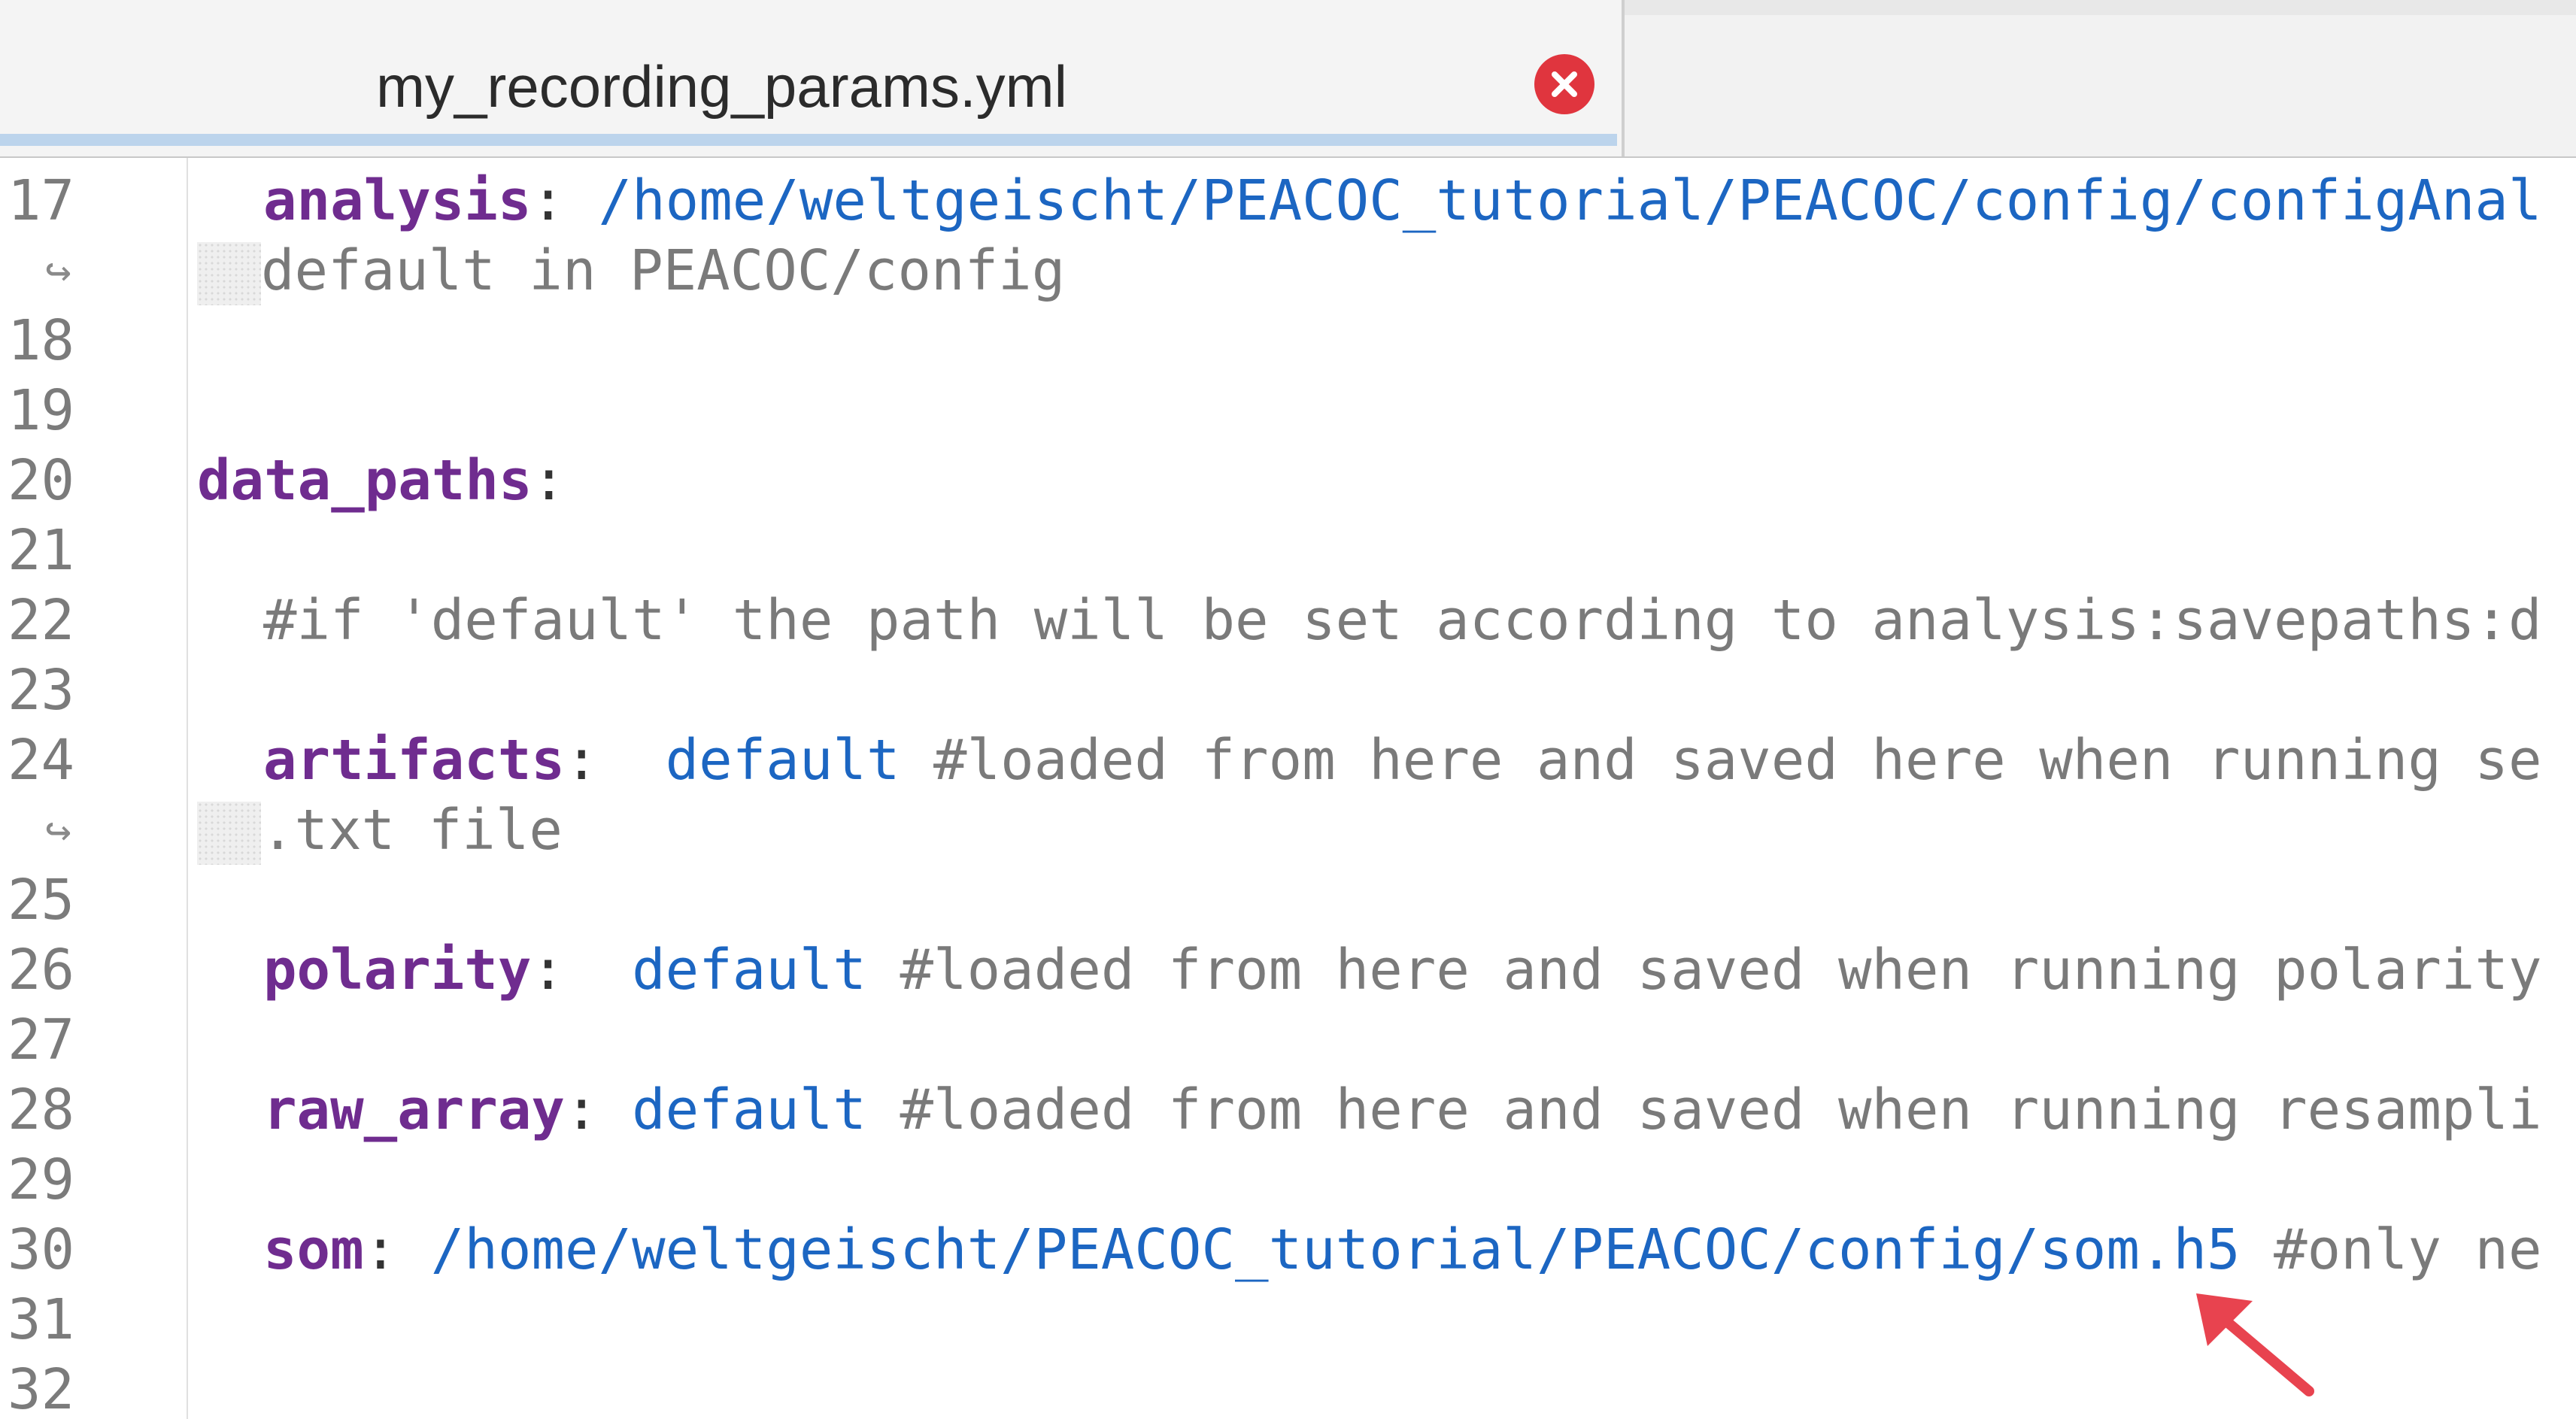 The image size is (2576, 1419). What do you see at coordinates (313, 1249) in the screenshot?
I see `yaml-key: som` at bounding box center [313, 1249].